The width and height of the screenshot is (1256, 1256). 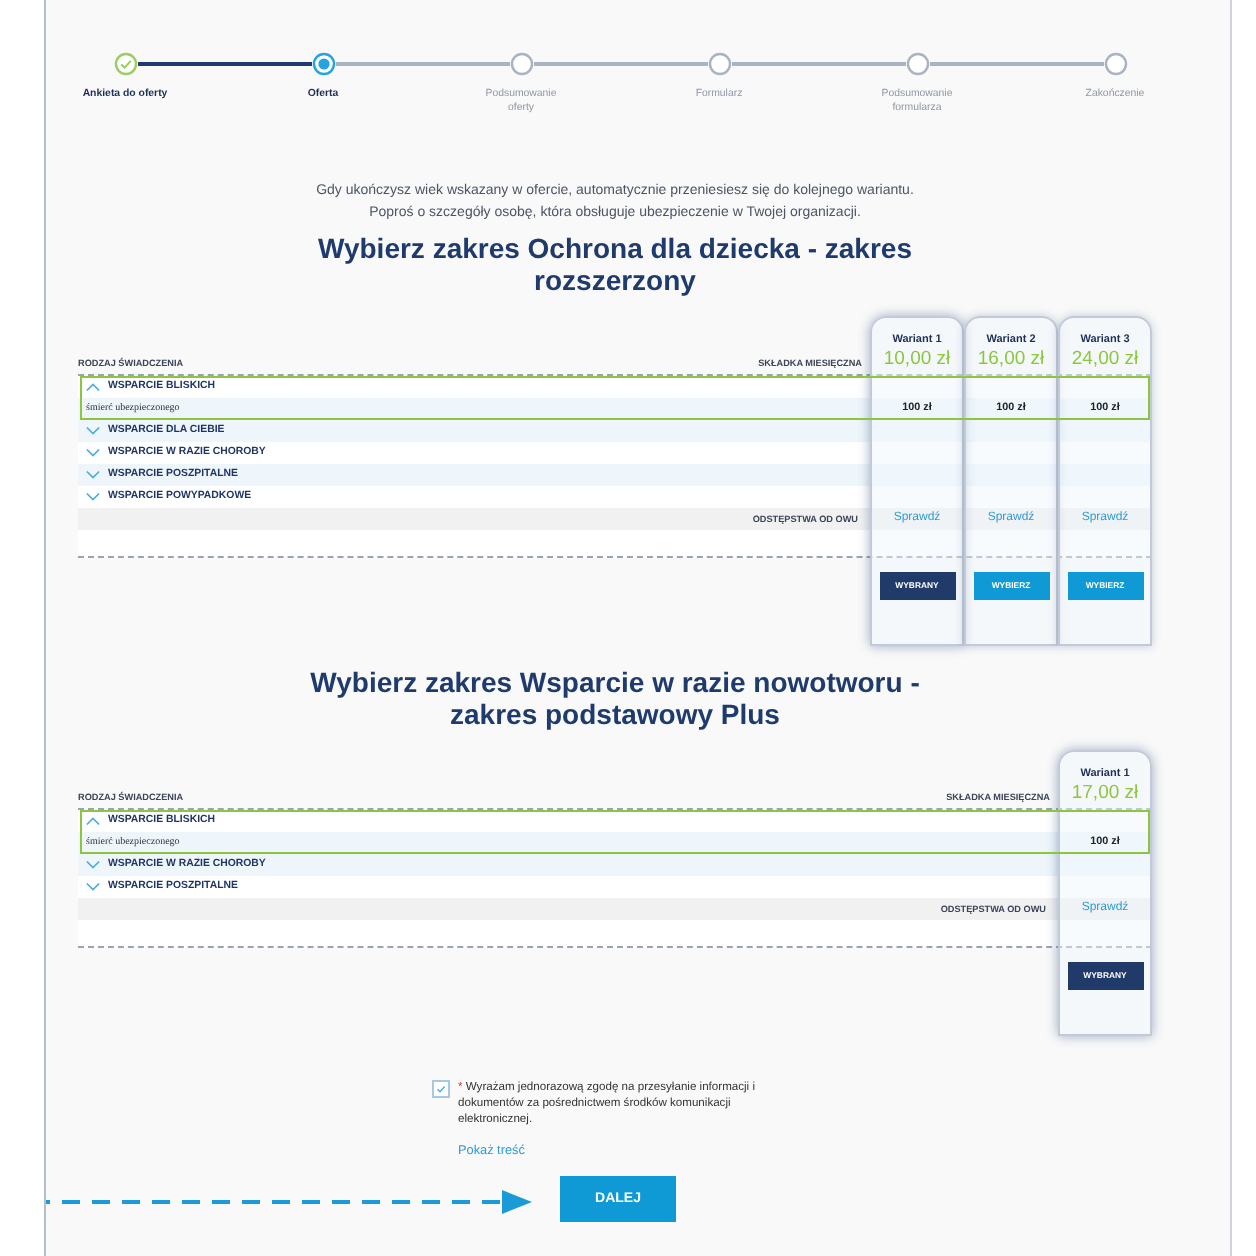 I want to click on section-title: Wybierz zakres Wsparcie w razie nowotworu - zakres podstawowy Plus, so click(x=615, y=697).